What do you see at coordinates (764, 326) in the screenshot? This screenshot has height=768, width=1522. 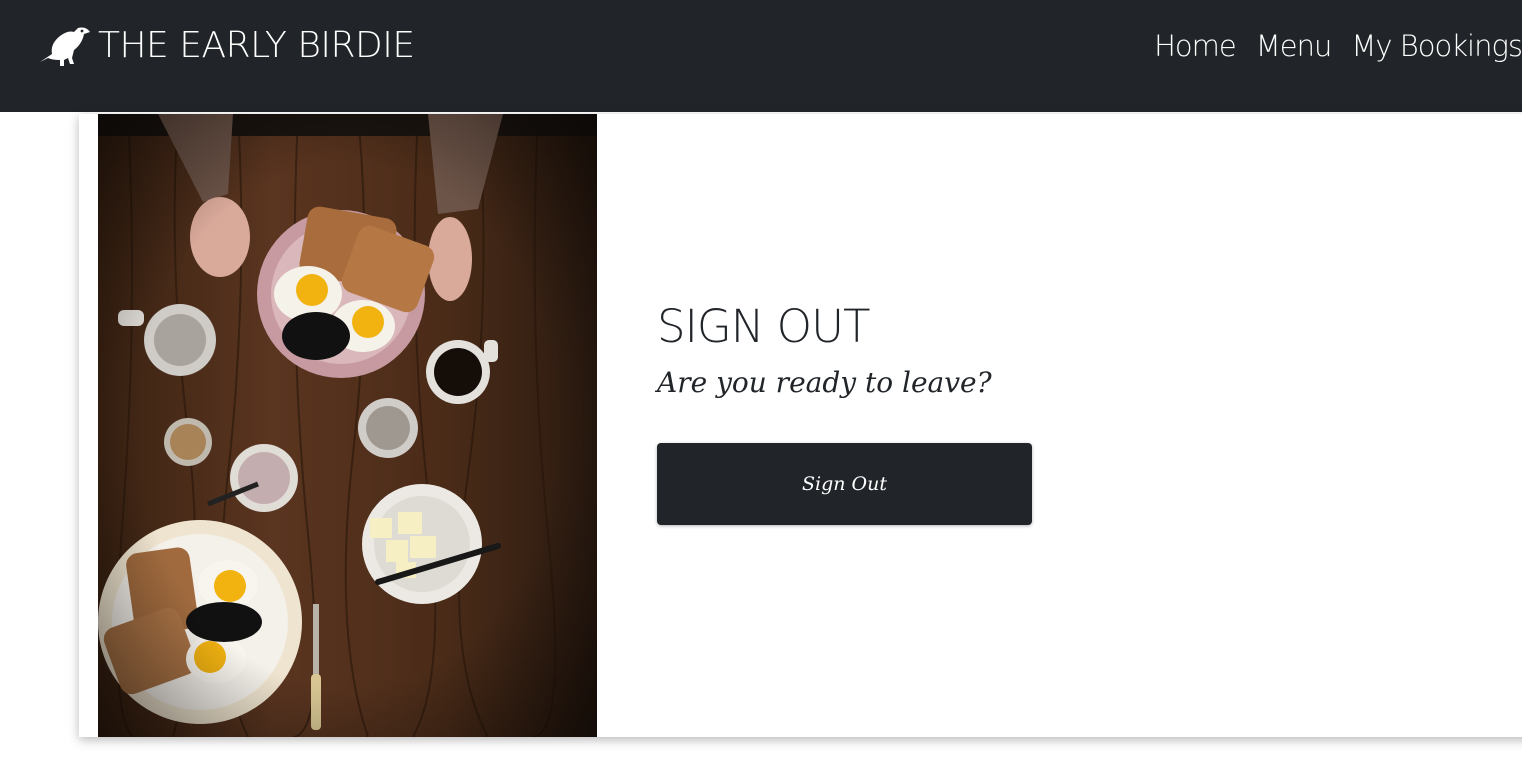 I see `page-title: SIGN OUT` at bounding box center [764, 326].